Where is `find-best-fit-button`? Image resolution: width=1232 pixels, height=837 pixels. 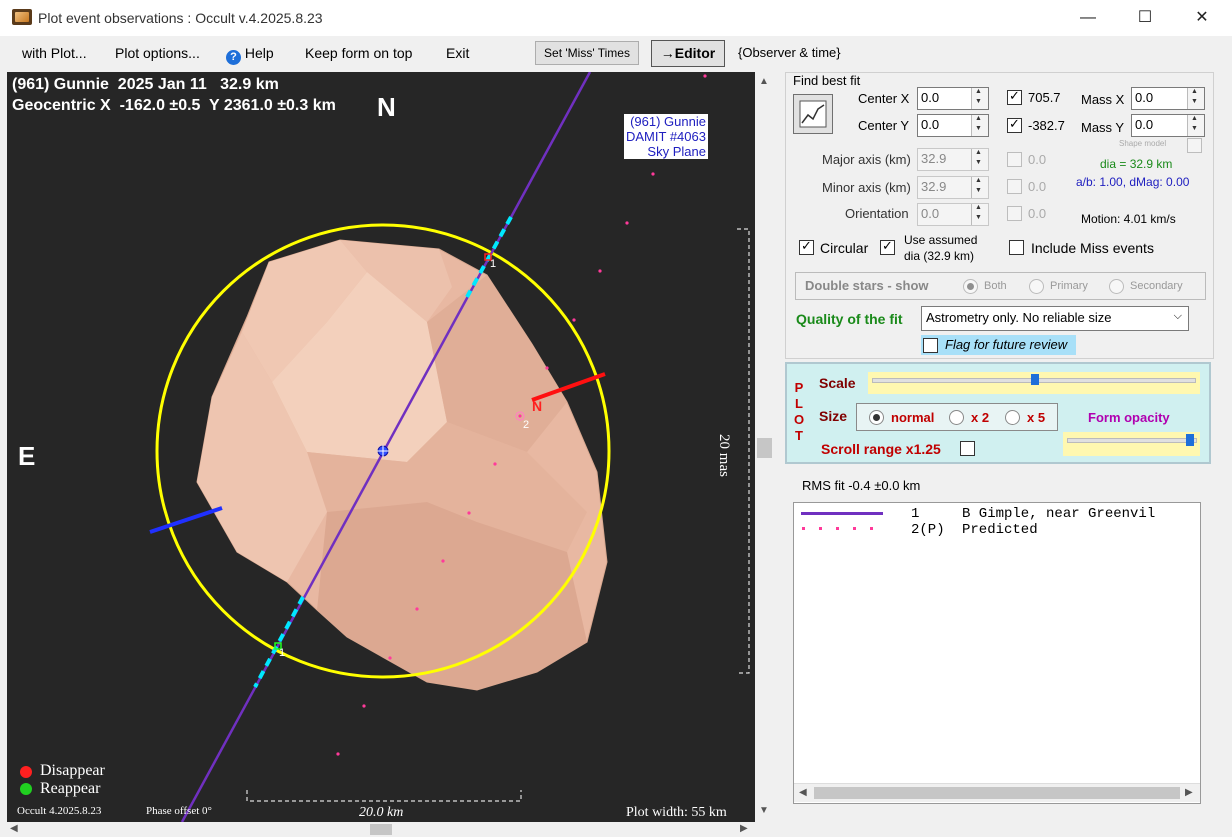
find-best-fit-button is located at coordinates (813, 114).